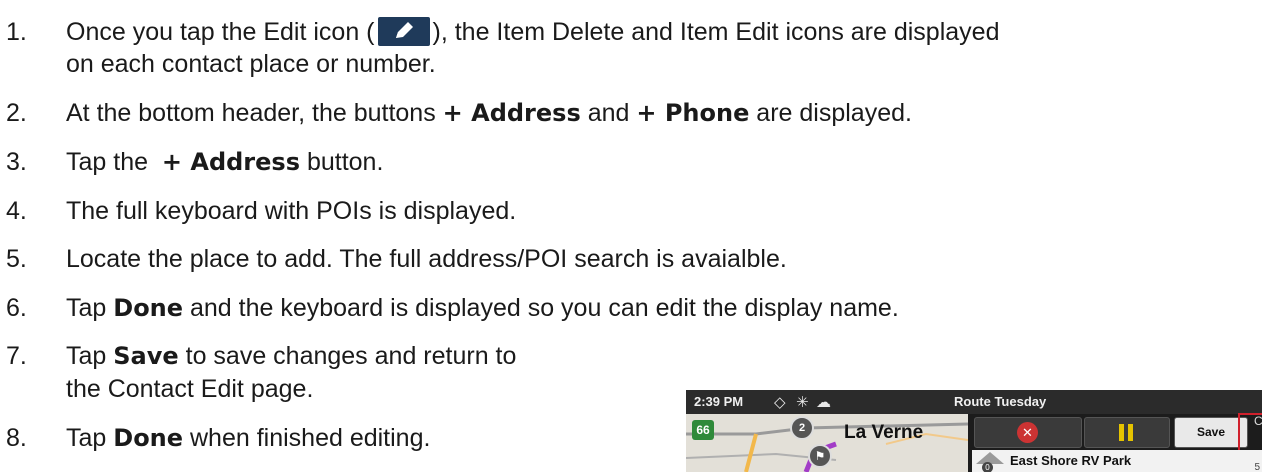  I want to click on cloud-icon: ☁, so click(823, 402).